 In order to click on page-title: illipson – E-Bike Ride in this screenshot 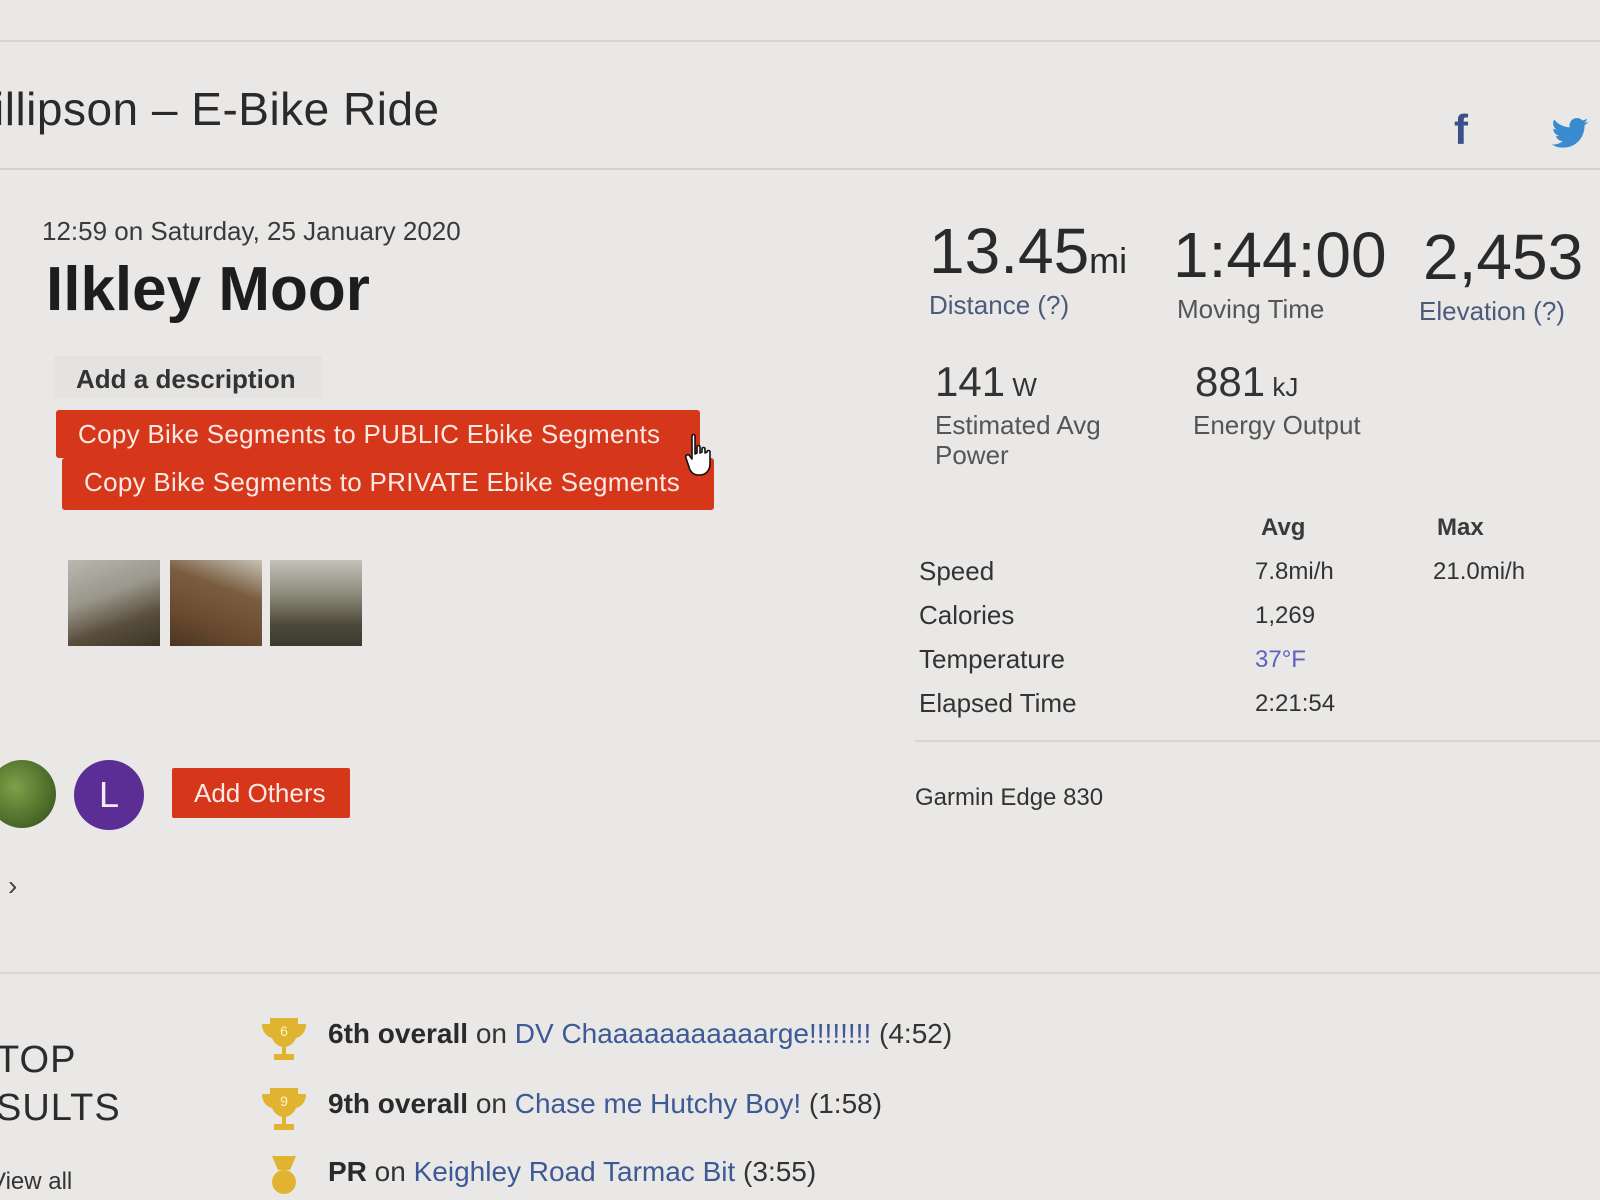, I will do `click(220, 109)`.